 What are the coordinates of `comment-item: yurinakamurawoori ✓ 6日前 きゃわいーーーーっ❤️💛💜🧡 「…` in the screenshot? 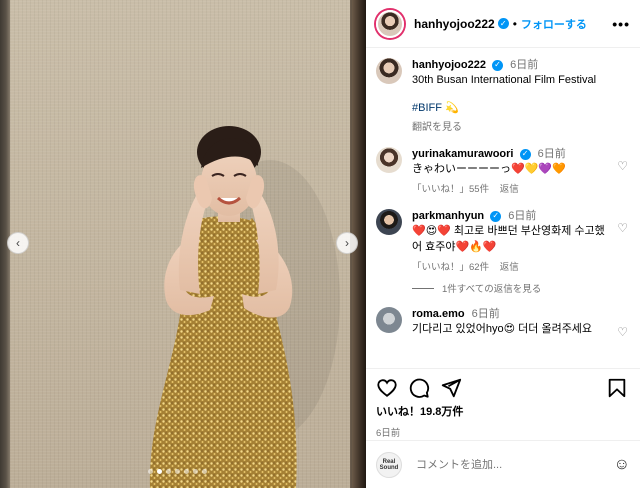 It's located at (503, 171).